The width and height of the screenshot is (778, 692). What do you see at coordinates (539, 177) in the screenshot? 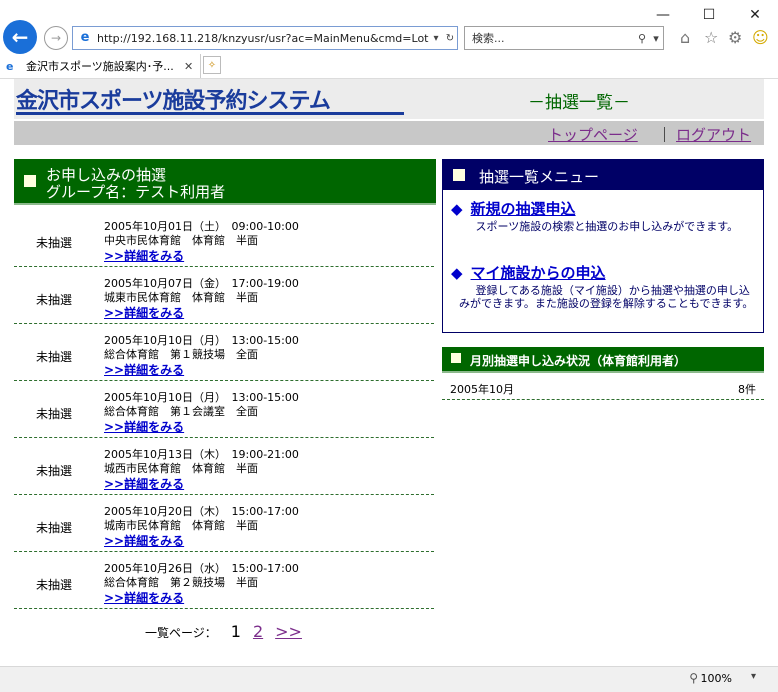
I see `lottery-menu-title: 抽選一覧メニュー` at bounding box center [539, 177].